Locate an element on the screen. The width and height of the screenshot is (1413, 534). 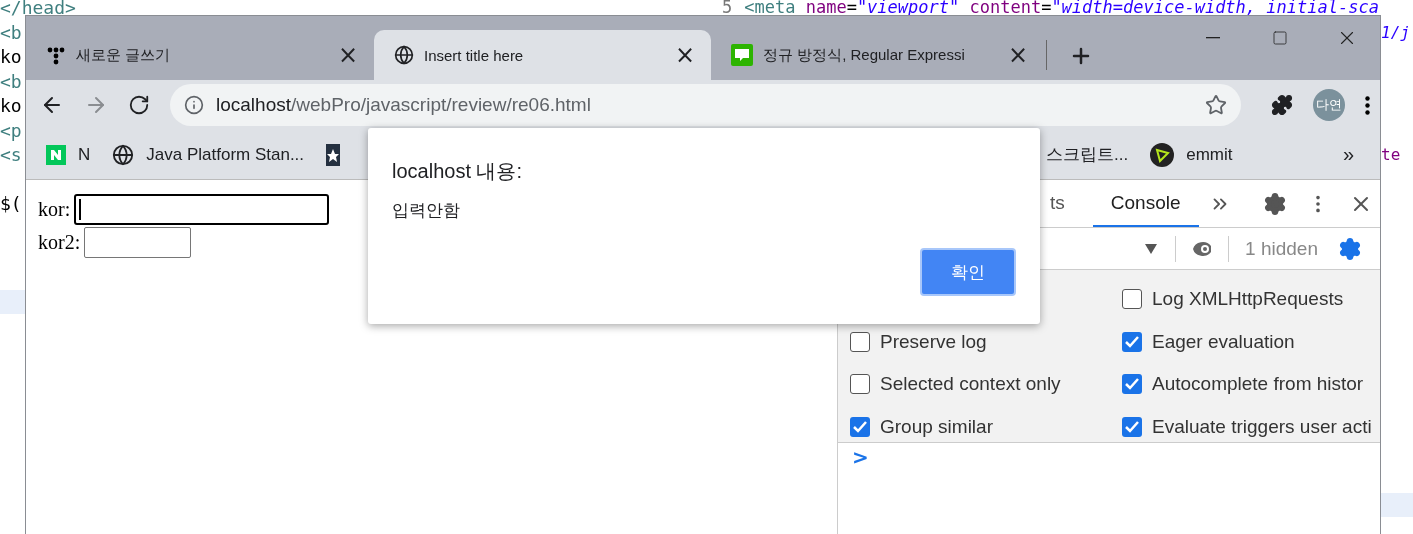
option-label: Log XMLHttpRequests is located at coordinates (1248, 299).